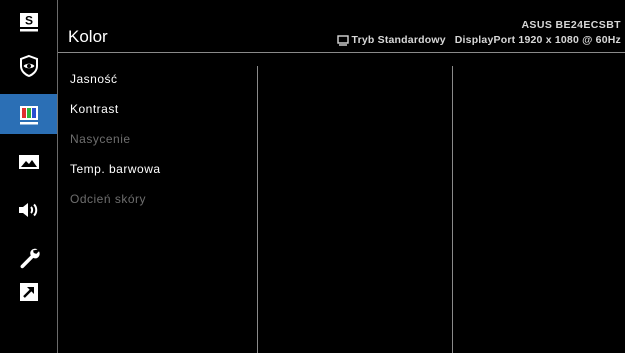 The width and height of the screenshot is (625, 353). I want to click on menu-item-odcien-skory: Odcień skóry, so click(108, 199).